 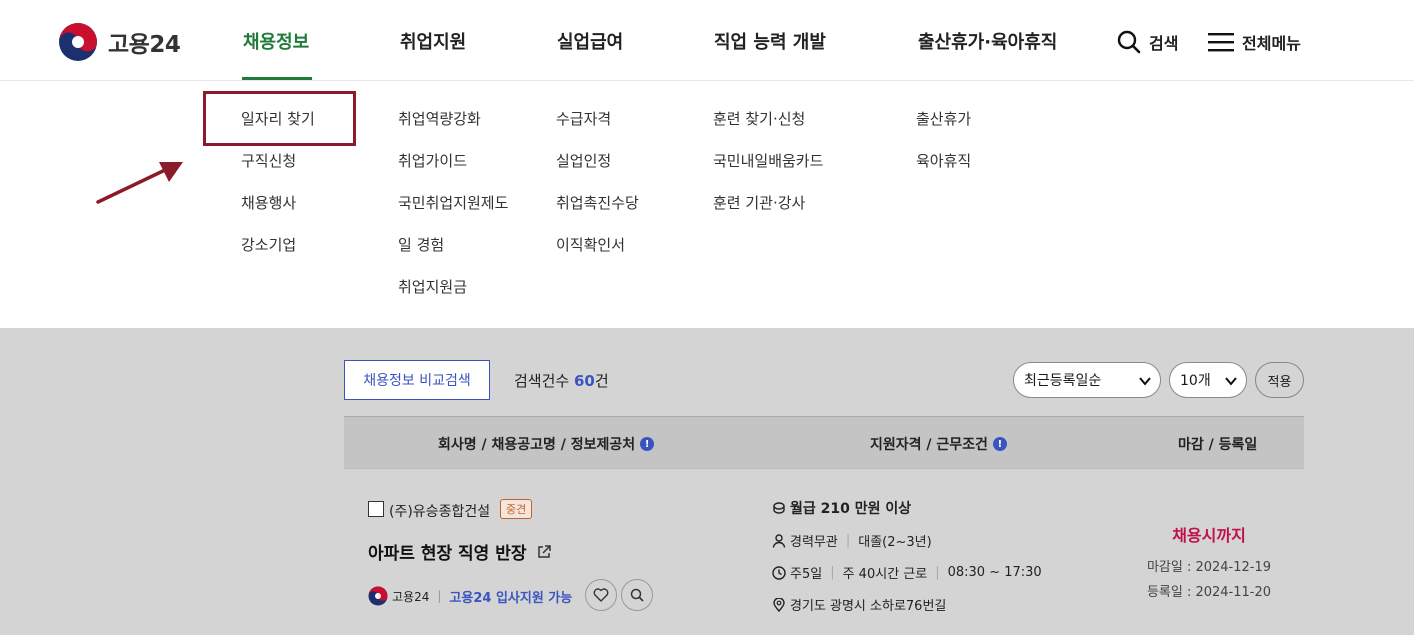 I want to click on listing-checkbox, so click(x=376, y=509).